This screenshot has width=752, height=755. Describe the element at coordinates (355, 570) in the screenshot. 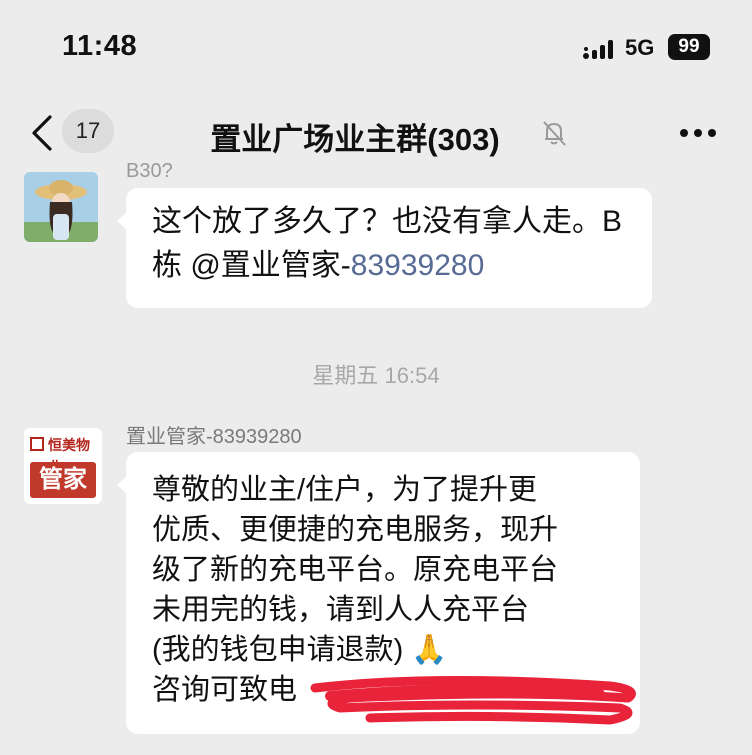

I see `message-line: 级了新的充电平台。原充电平台` at that location.